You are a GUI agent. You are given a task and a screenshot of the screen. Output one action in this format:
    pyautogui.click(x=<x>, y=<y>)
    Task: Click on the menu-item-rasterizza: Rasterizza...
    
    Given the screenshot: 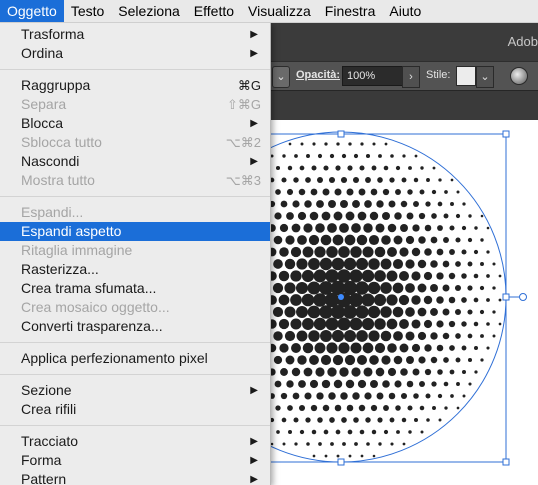 What is the action you would take?
    pyautogui.click(x=135, y=269)
    